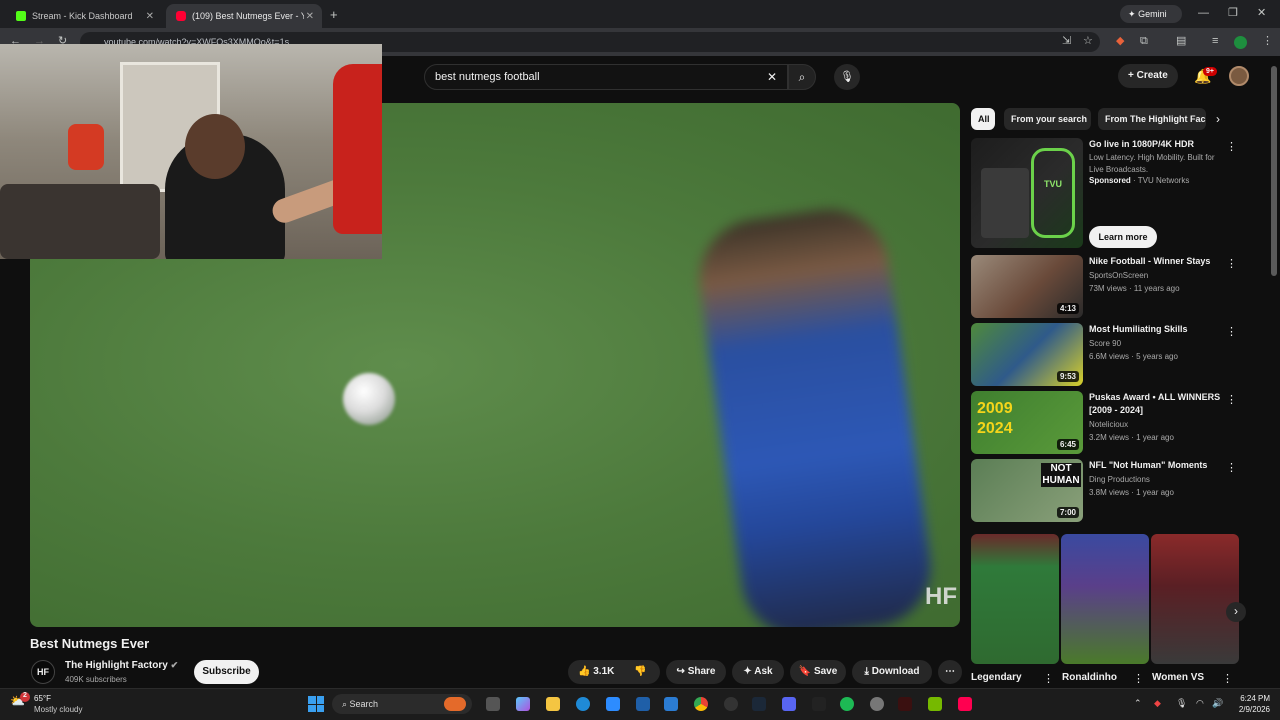 The image size is (1280, 720). I want to click on chip-all: All, so click(983, 119).